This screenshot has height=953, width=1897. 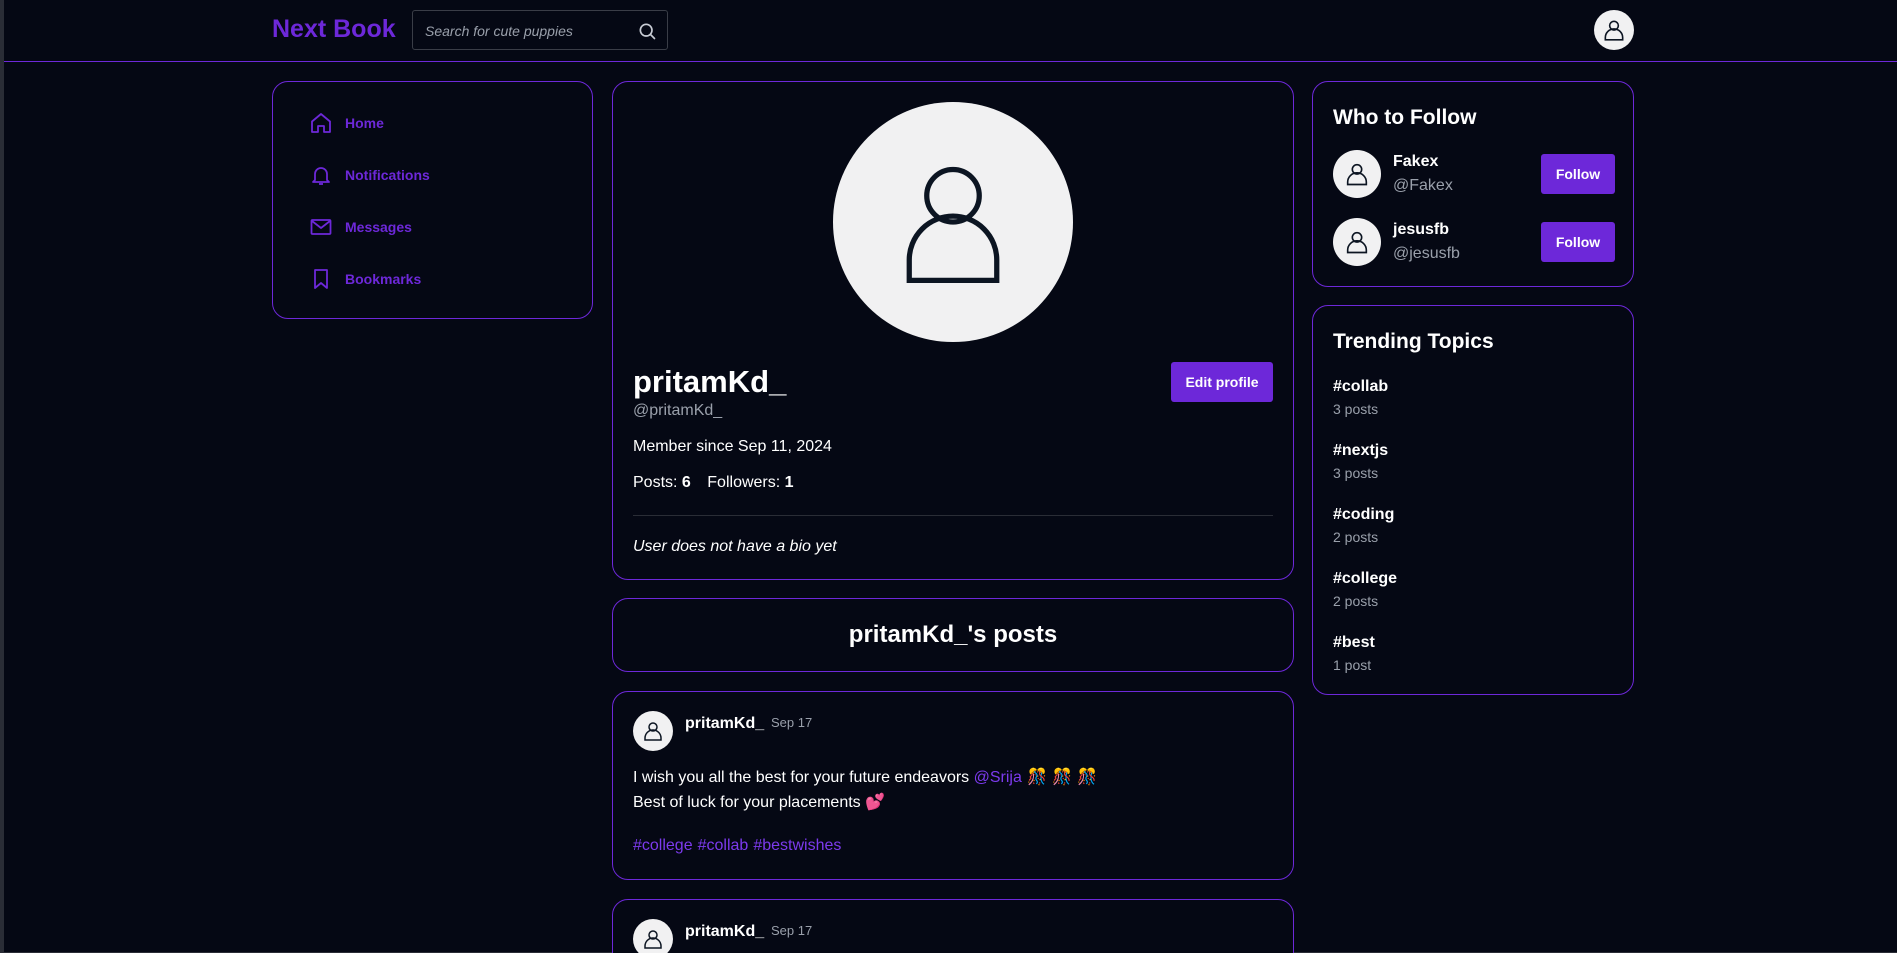 What do you see at coordinates (1354, 653) in the screenshot?
I see `trending-topic: #best 1 post` at bounding box center [1354, 653].